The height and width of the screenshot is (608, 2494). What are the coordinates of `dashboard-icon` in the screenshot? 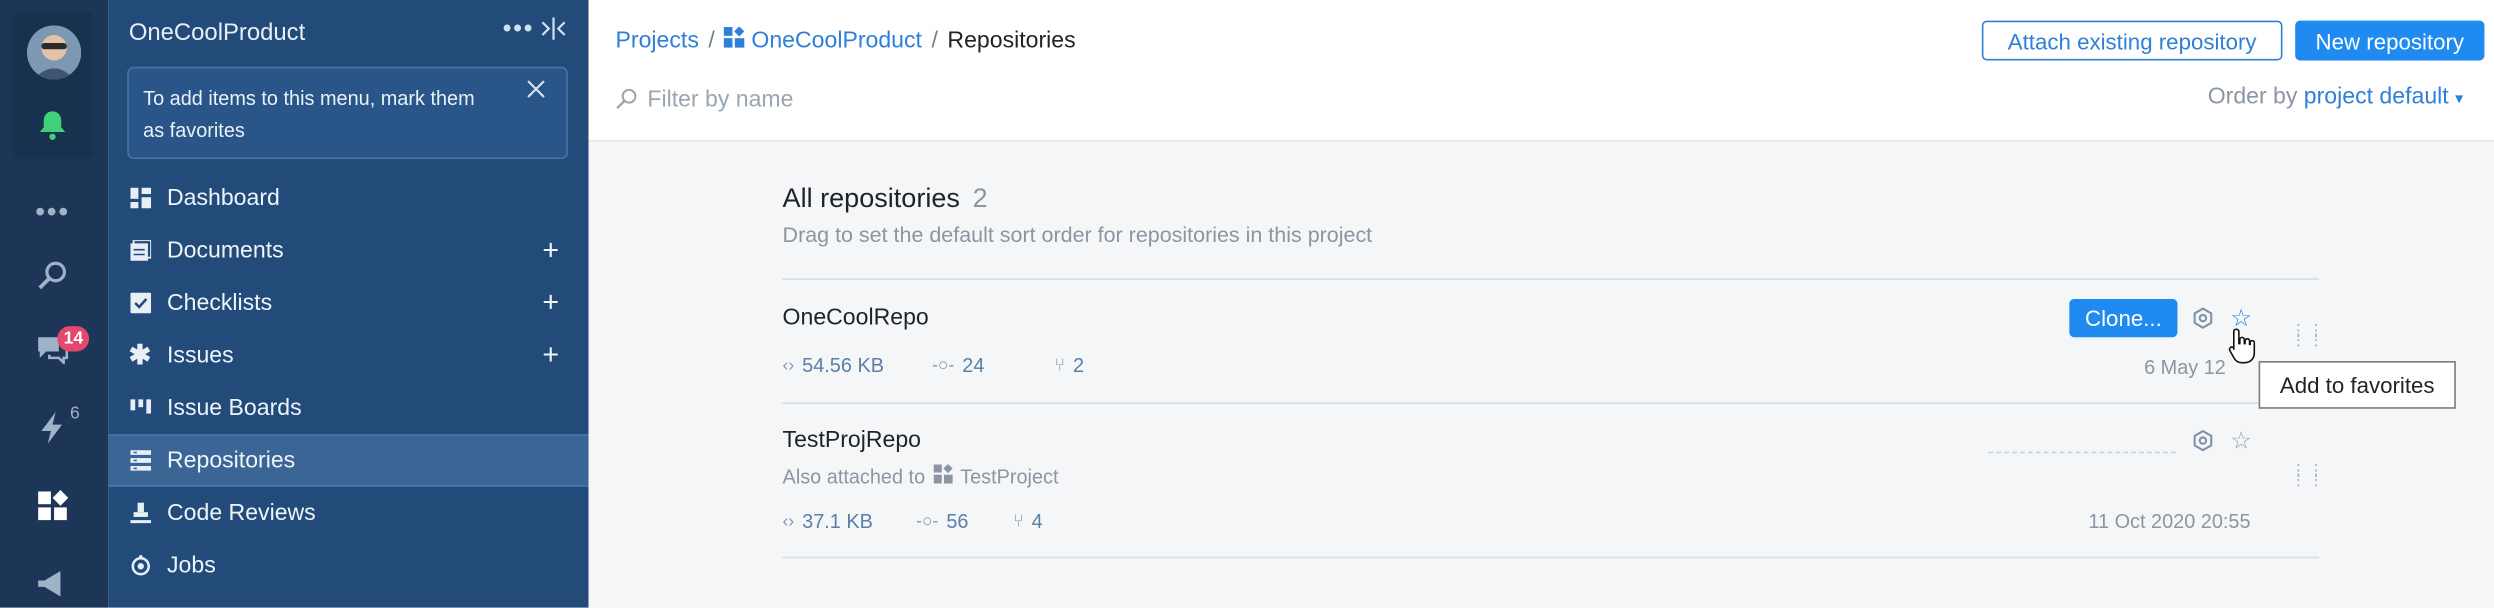 It's located at (140, 198).